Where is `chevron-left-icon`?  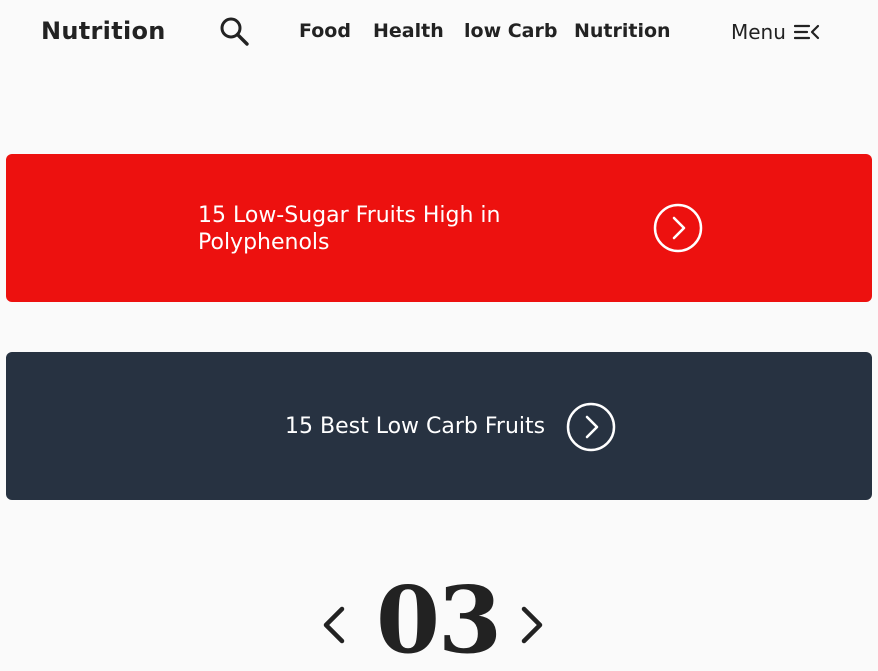 chevron-left-icon is located at coordinates (334, 625).